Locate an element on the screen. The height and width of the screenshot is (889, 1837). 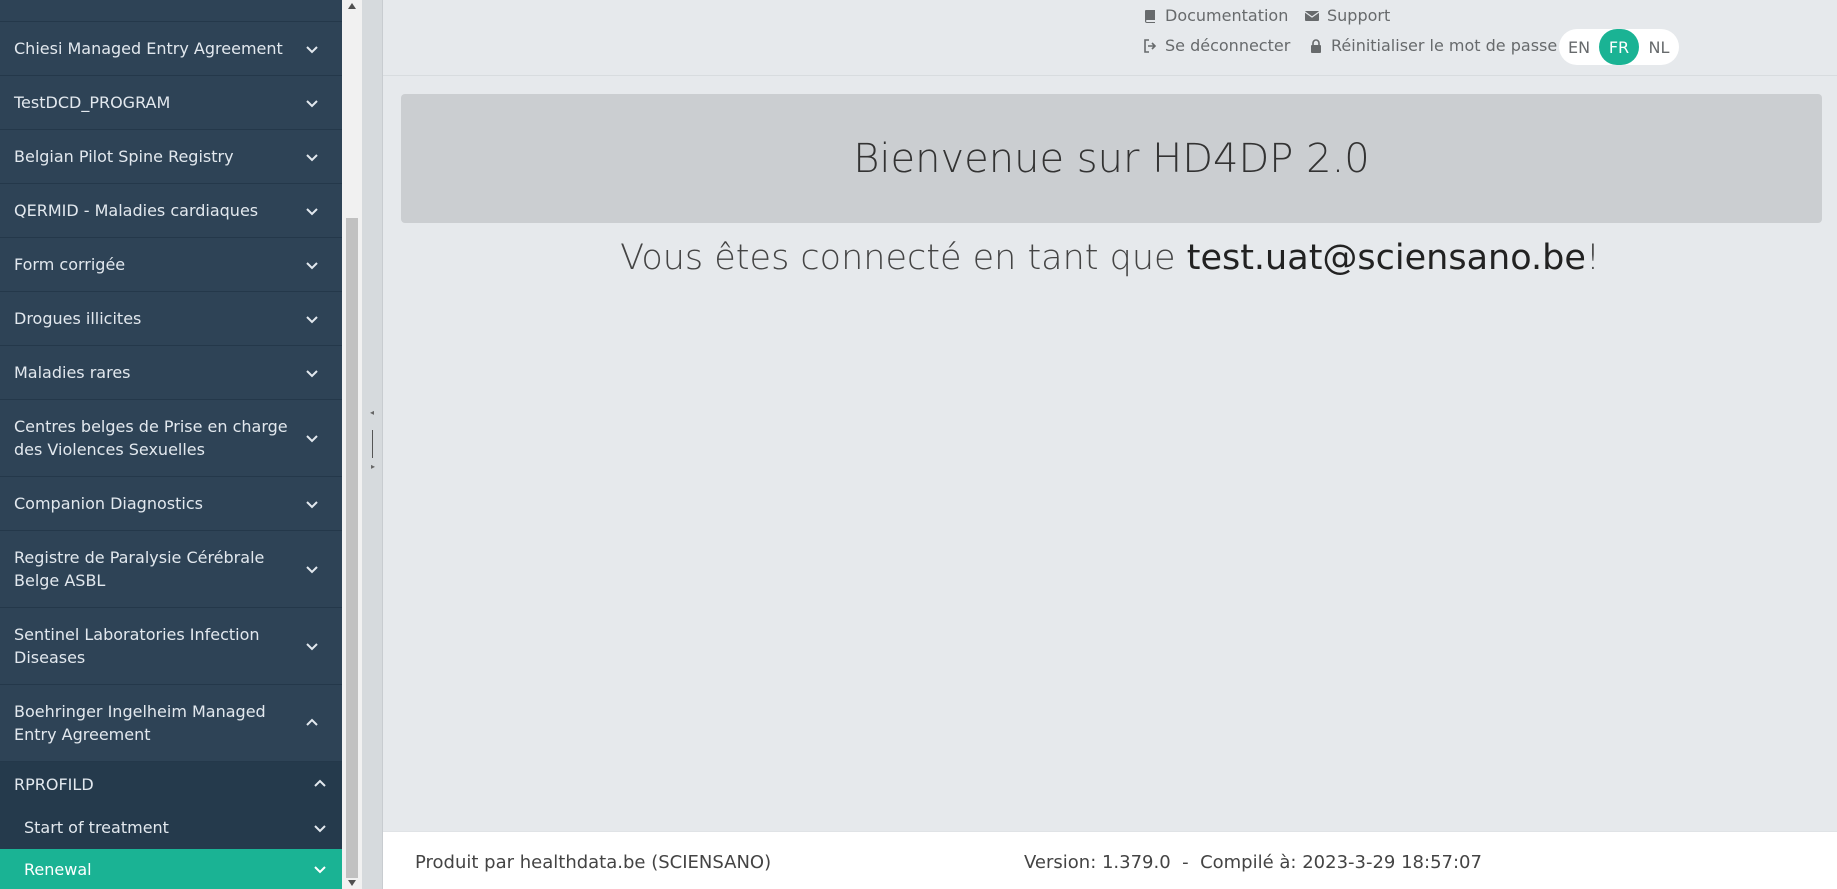
sidebar-item-chiesi: Chiesi Managed Entry Agreement is located at coordinates (171, 49).